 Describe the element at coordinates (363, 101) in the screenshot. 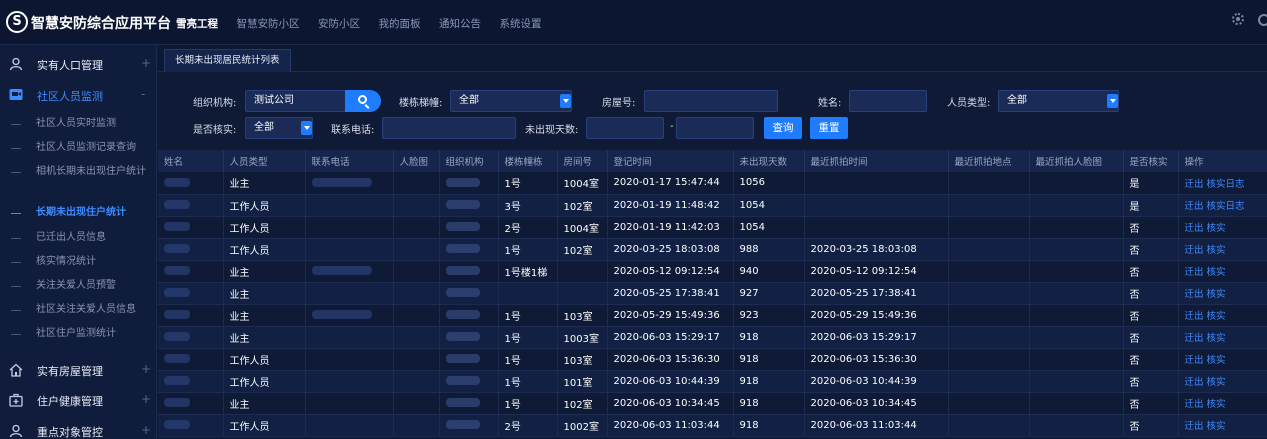

I see `org-search-button` at that location.